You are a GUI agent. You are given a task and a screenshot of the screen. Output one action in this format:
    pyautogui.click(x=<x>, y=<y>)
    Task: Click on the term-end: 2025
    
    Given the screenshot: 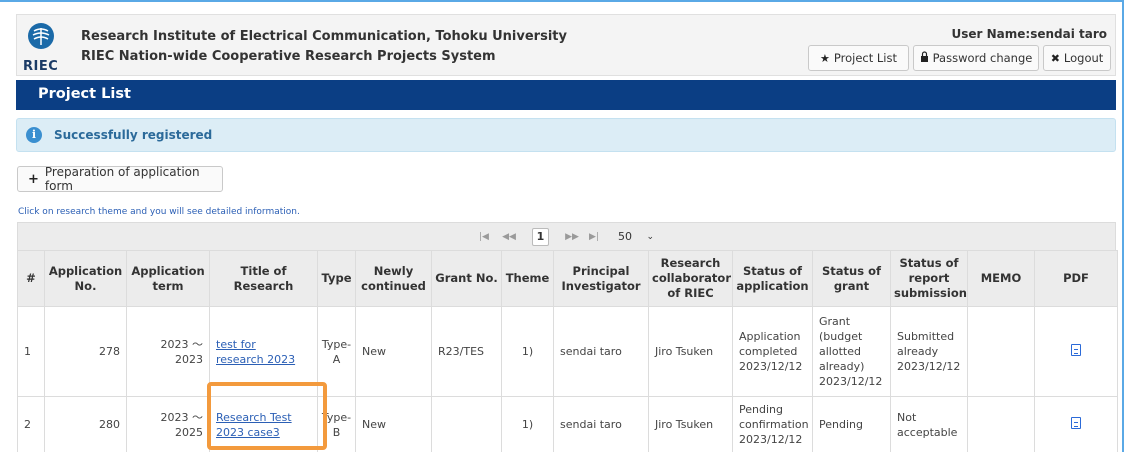 What is the action you would take?
    pyautogui.click(x=189, y=432)
    